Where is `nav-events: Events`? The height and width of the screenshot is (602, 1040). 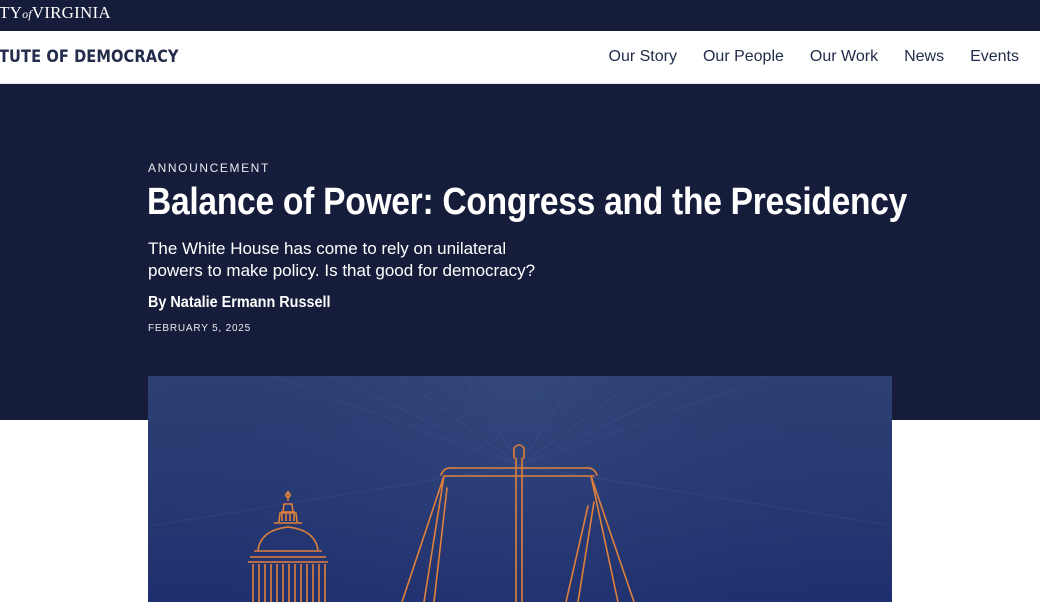 nav-events: Events is located at coordinates (994, 57).